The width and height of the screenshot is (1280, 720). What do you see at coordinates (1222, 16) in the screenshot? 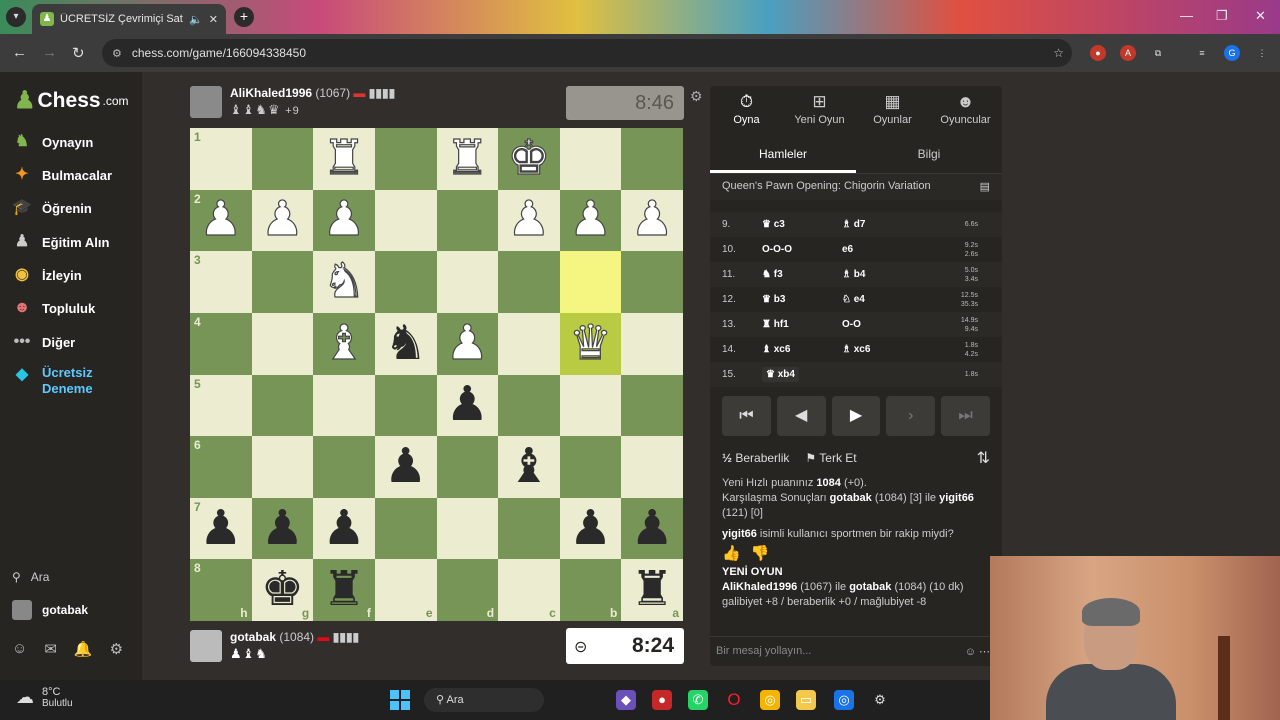
I see `restore-icon: ❐` at bounding box center [1222, 16].